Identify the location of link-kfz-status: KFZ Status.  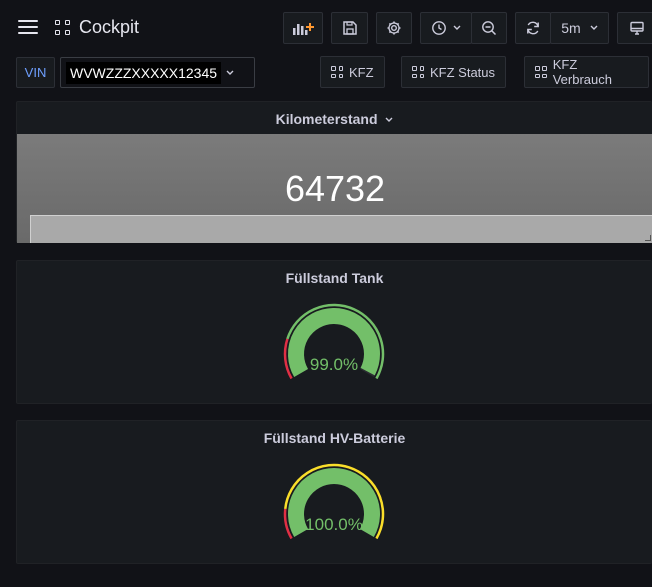
(454, 72).